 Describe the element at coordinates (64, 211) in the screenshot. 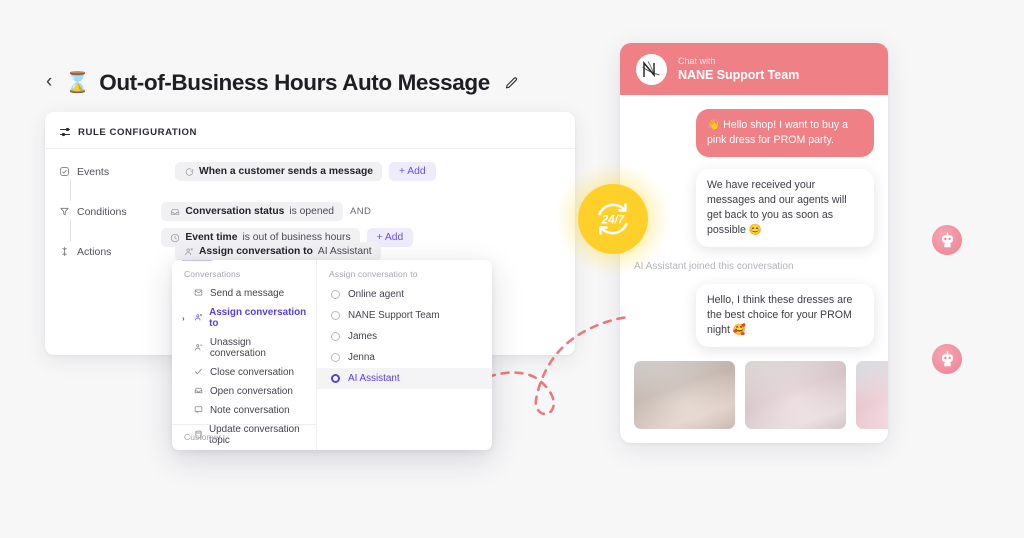

I see `filter-icon` at that location.